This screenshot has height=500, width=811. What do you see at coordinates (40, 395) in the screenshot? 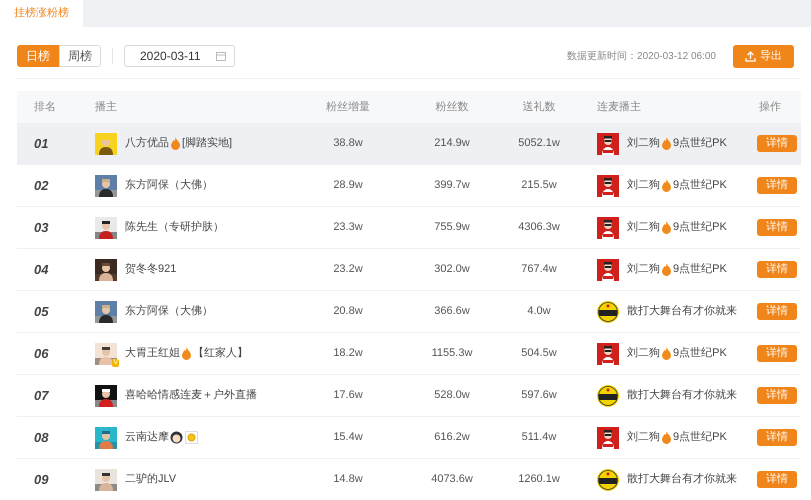
I see `rank: 07` at bounding box center [40, 395].